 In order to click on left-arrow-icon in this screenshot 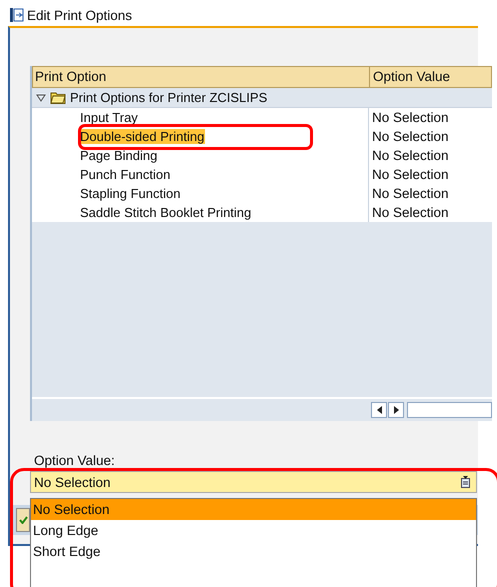, I will do `click(379, 410)`.